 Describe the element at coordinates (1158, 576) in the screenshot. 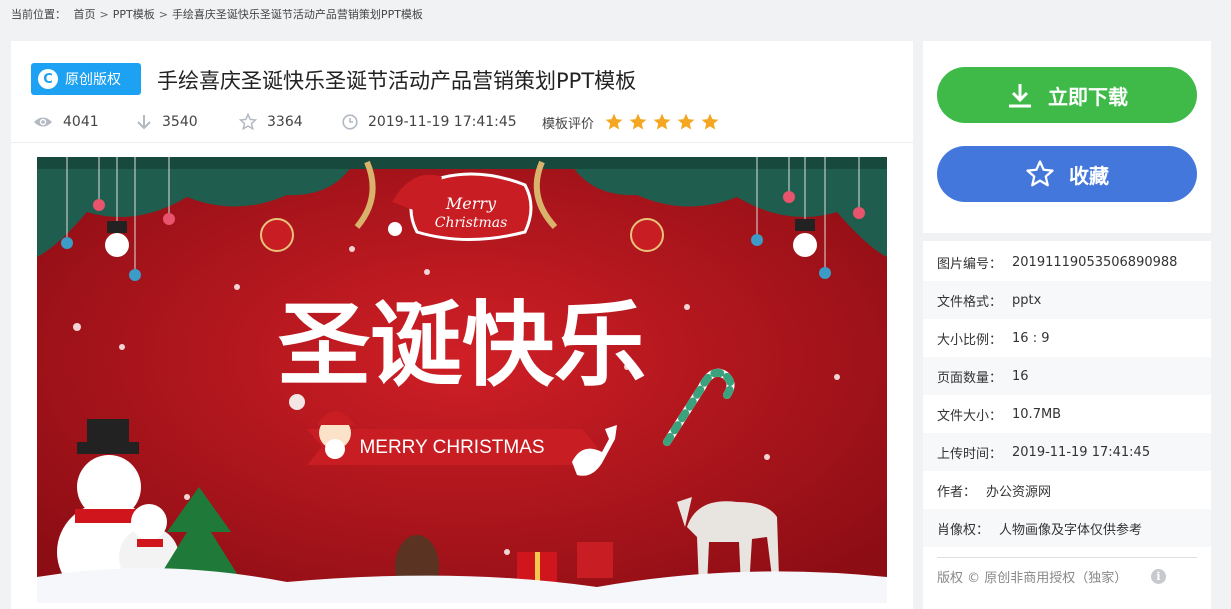

I see `info-icon: i` at that location.